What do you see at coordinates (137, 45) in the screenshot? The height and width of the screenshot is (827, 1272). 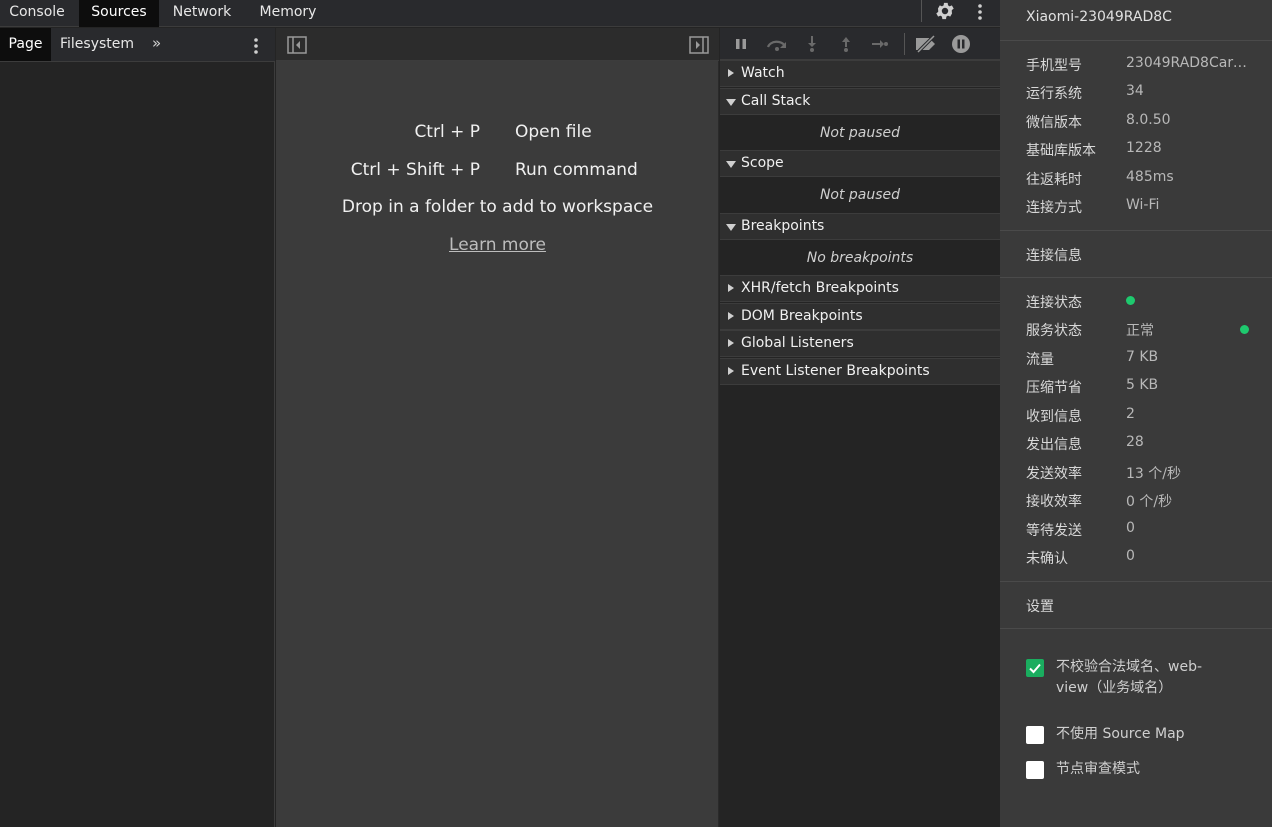 I see `navigator-tabs: Page Filesystem »` at bounding box center [137, 45].